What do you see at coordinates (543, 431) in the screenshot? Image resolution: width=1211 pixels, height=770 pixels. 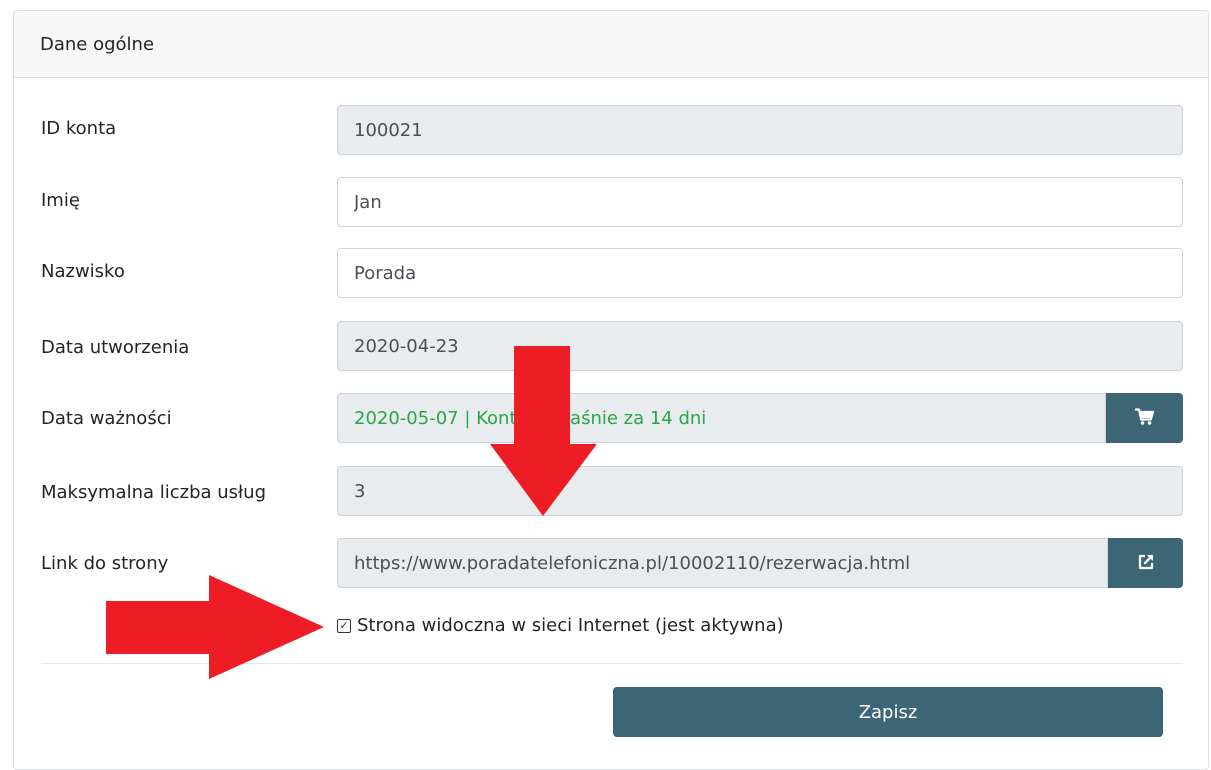 I see `down-arrow-annotation` at bounding box center [543, 431].